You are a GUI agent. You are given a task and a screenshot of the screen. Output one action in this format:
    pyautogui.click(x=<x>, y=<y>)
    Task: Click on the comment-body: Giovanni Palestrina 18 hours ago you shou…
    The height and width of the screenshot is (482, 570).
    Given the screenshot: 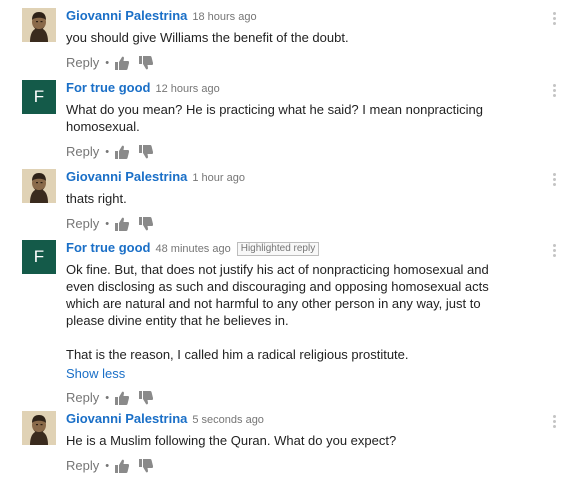 What is the action you would take?
    pyautogui.click(x=286, y=40)
    